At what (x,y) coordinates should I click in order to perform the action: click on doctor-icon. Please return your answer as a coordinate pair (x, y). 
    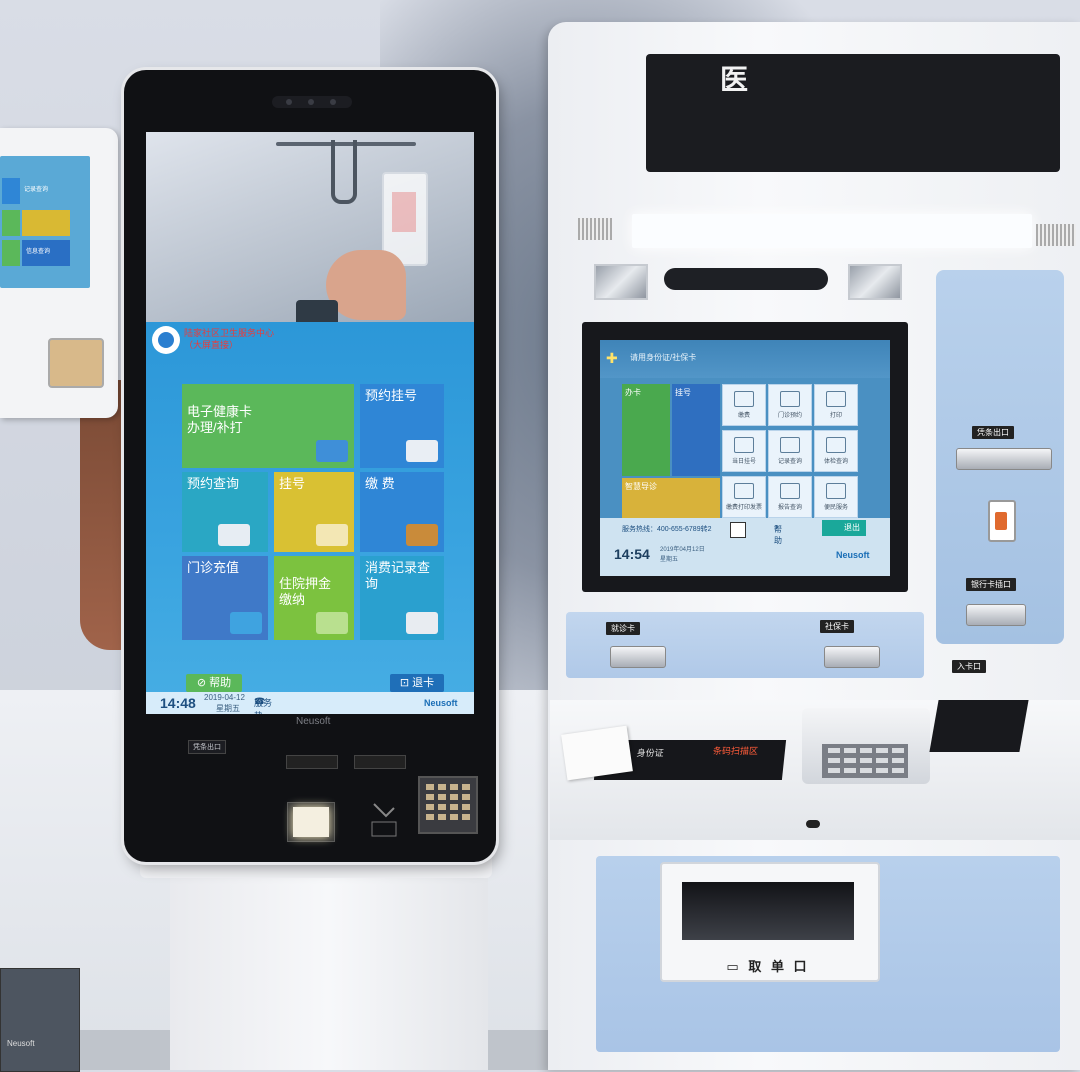
    Looking at the image, I should click on (422, 451).